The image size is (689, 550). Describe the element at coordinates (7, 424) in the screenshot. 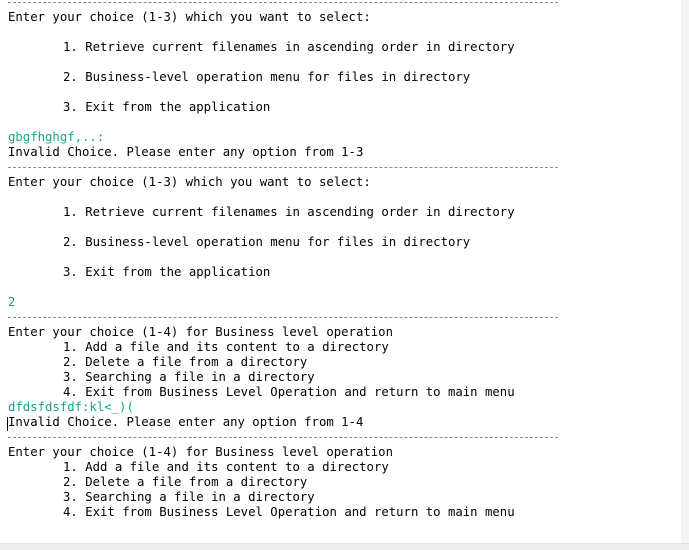

I see `text-cursor` at that location.